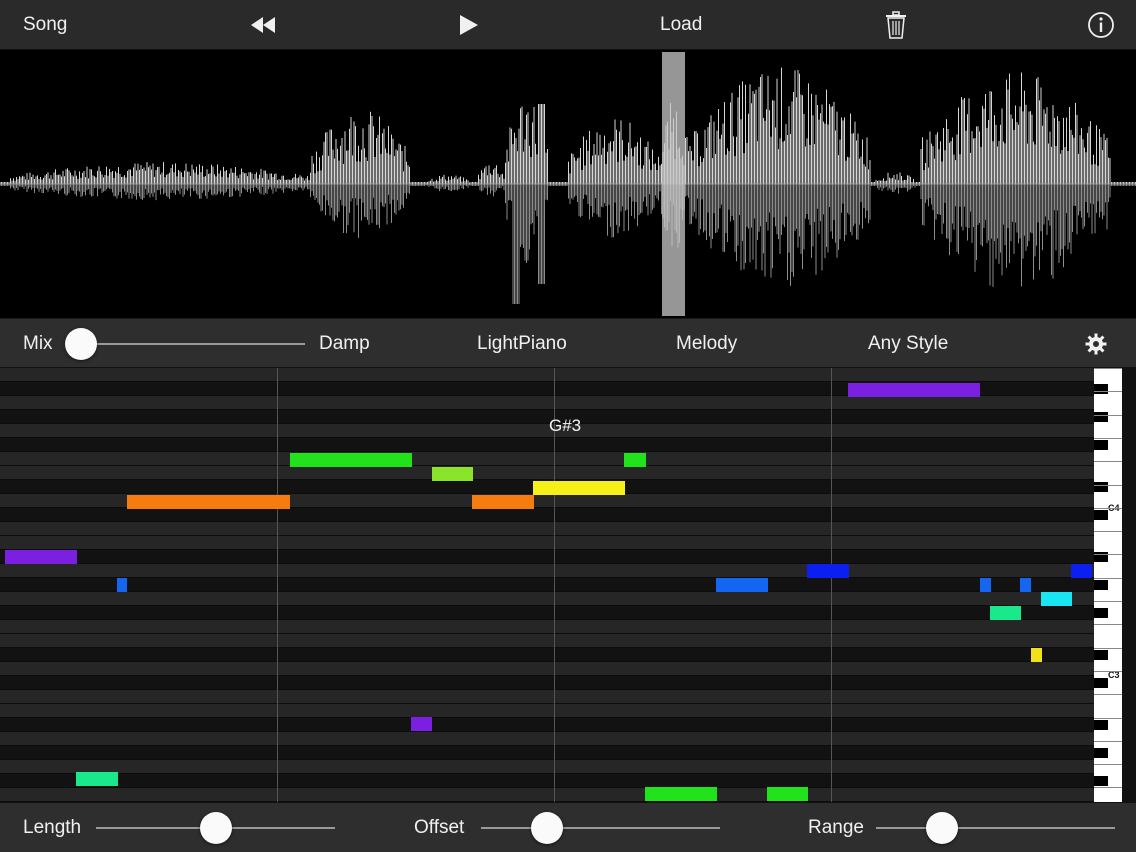 The width and height of the screenshot is (1136, 852). Describe the element at coordinates (681, 25) in the screenshot. I see `load-button: Load` at that location.